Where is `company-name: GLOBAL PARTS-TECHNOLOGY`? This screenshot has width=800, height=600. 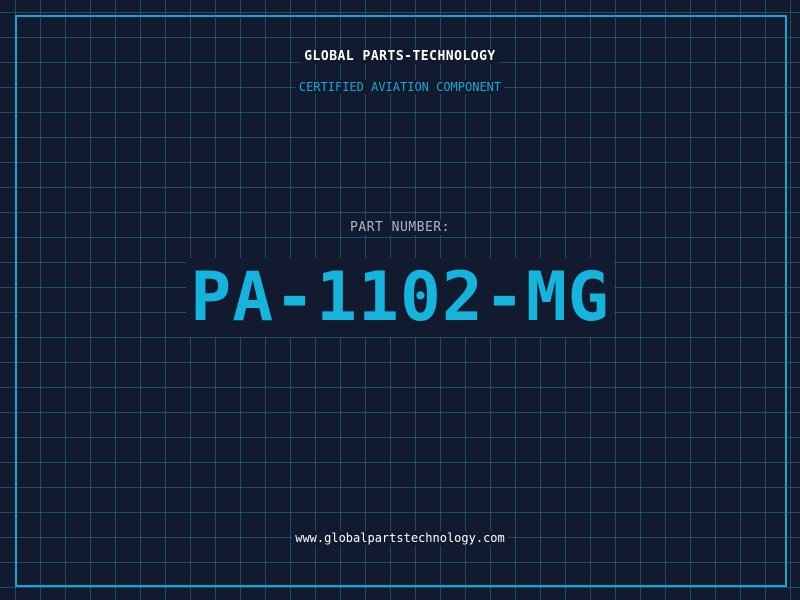
company-name: GLOBAL PARTS-TECHNOLOGY is located at coordinates (400, 56).